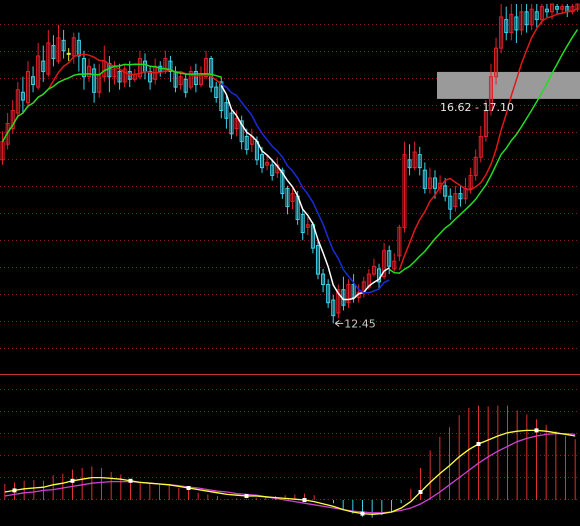 This screenshot has height=526, width=580. Describe the element at coordinates (477, 107) in the screenshot. I see `zone-label: 16.62 - 17.10` at that location.